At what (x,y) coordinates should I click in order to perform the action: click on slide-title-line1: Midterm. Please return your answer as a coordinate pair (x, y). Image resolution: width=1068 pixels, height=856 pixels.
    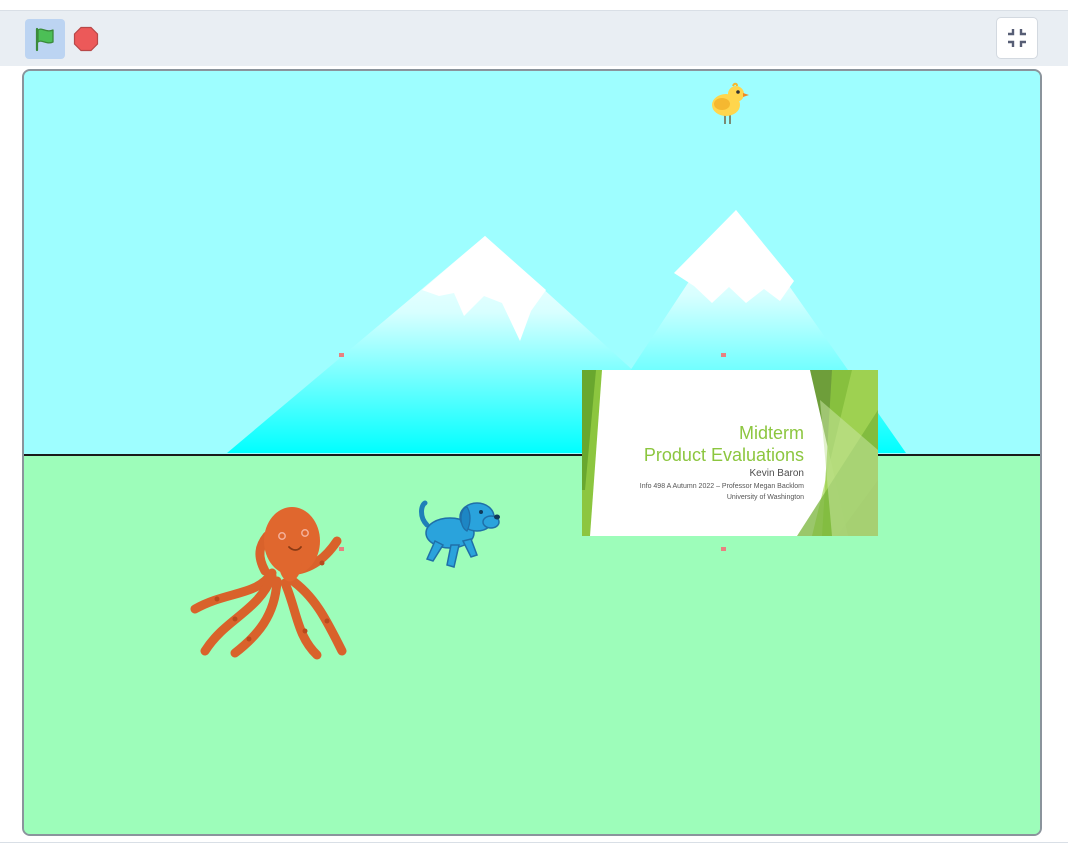
    Looking at the image, I should click on (771, 433).